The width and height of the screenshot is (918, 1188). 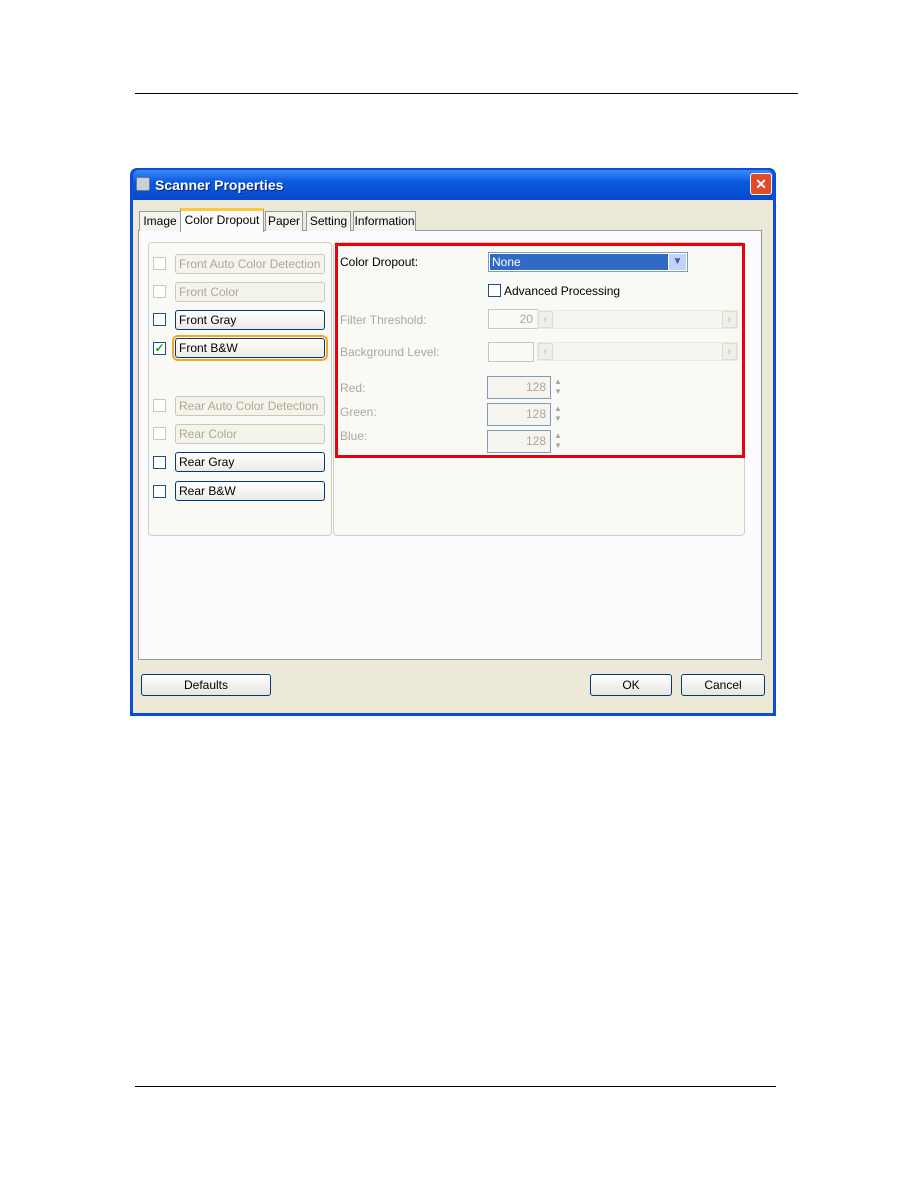 I want to click on background-level-slider, so click(x=637, y=351).